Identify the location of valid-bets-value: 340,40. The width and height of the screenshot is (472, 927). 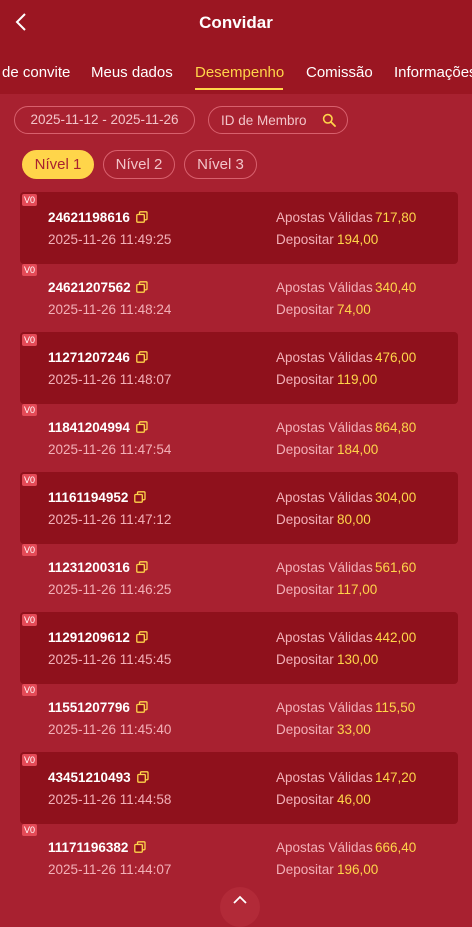
(396, 287).